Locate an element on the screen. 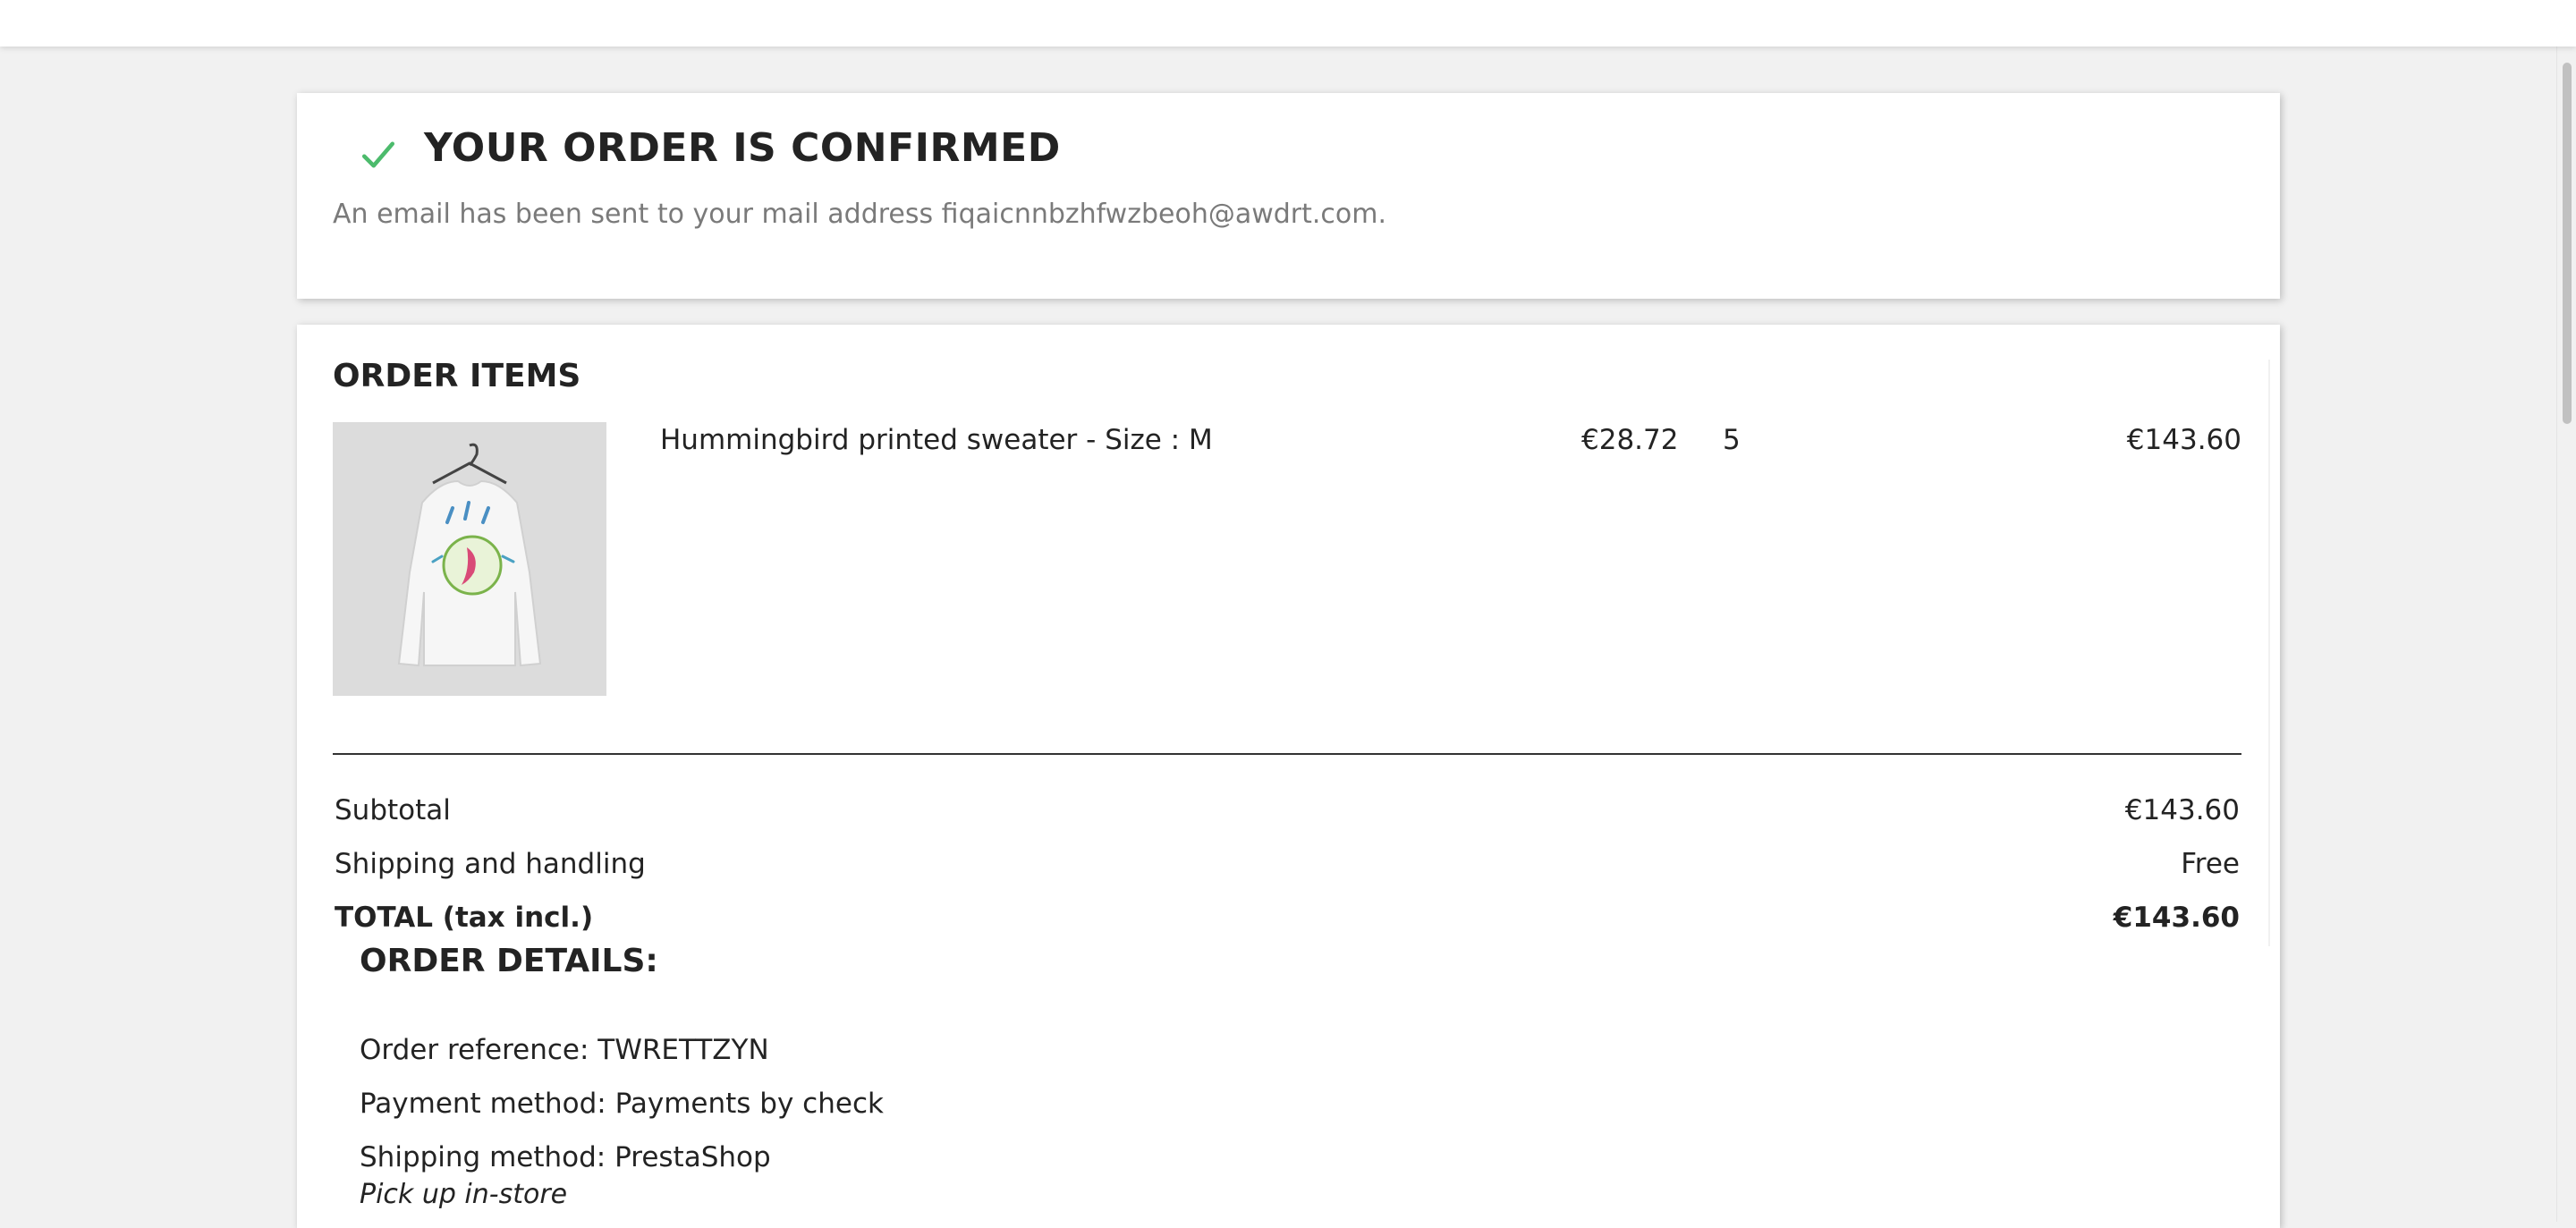 The image size is (2576, 1228). order-details-title: ORDER DETAILS: is located at coordinates (509, 961).